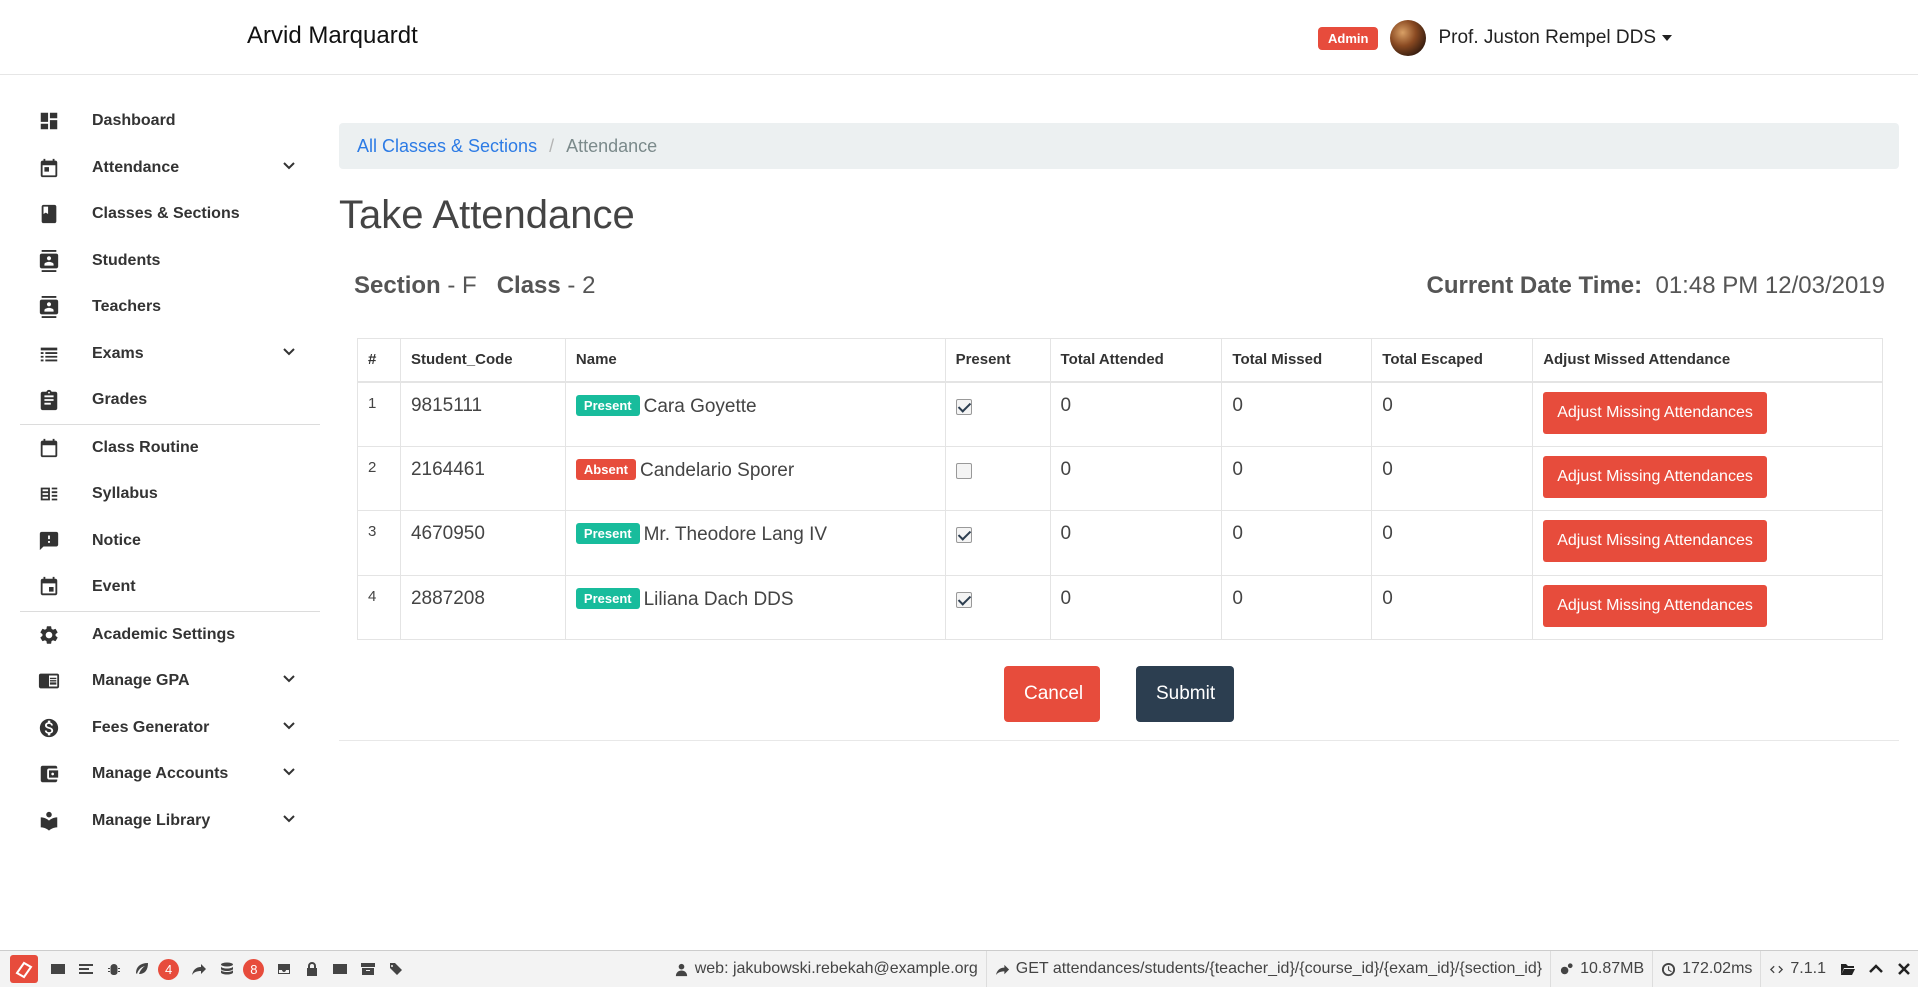 The width and height of the screenshot is (1918, 987). I want to click on sidebar-item-class-routine: Class Routine, so click(170, 448).